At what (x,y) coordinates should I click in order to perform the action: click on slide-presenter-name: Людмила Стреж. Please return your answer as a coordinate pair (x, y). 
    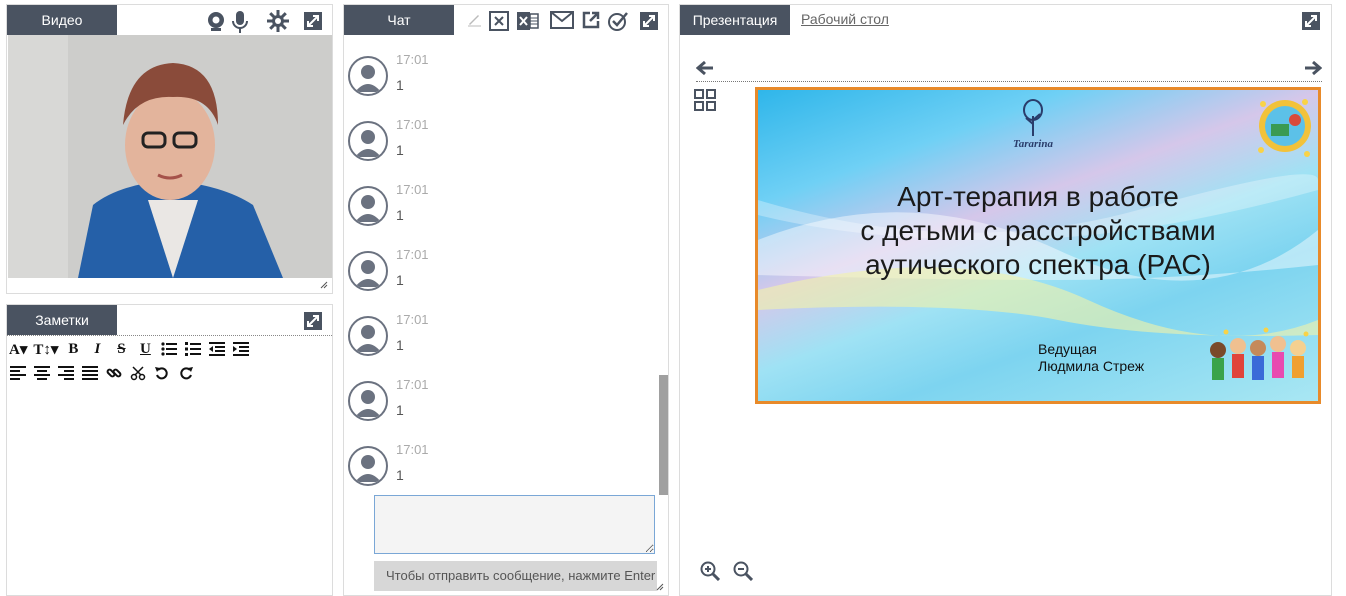
    Looking at the image, I should click on (1091, 366).